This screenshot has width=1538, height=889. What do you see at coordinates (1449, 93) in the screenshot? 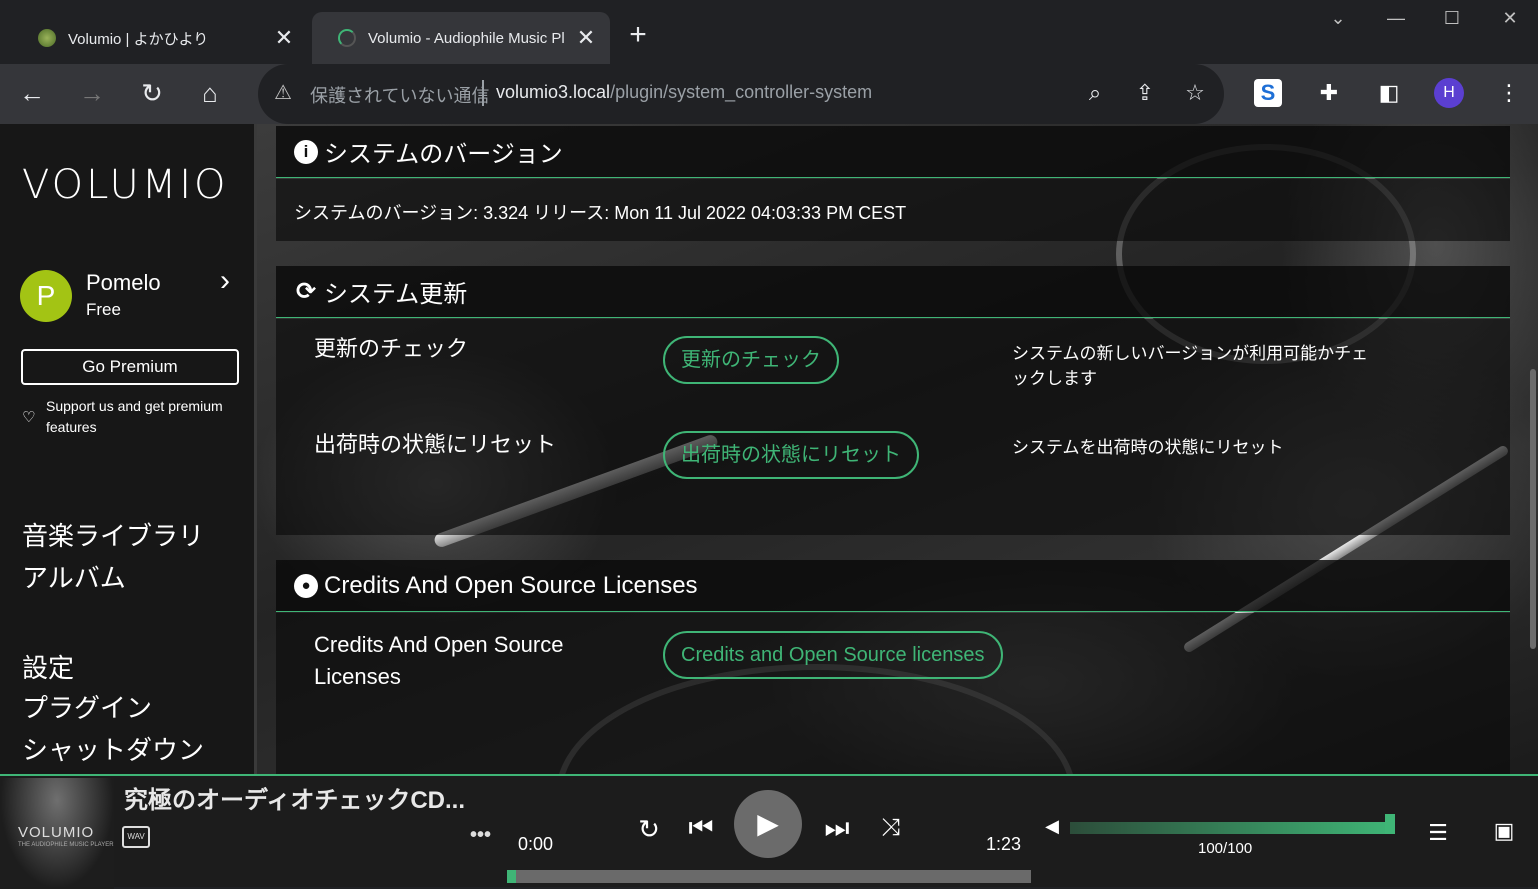
I see `profile-avatar: H` at bounding box center [1449, 93].